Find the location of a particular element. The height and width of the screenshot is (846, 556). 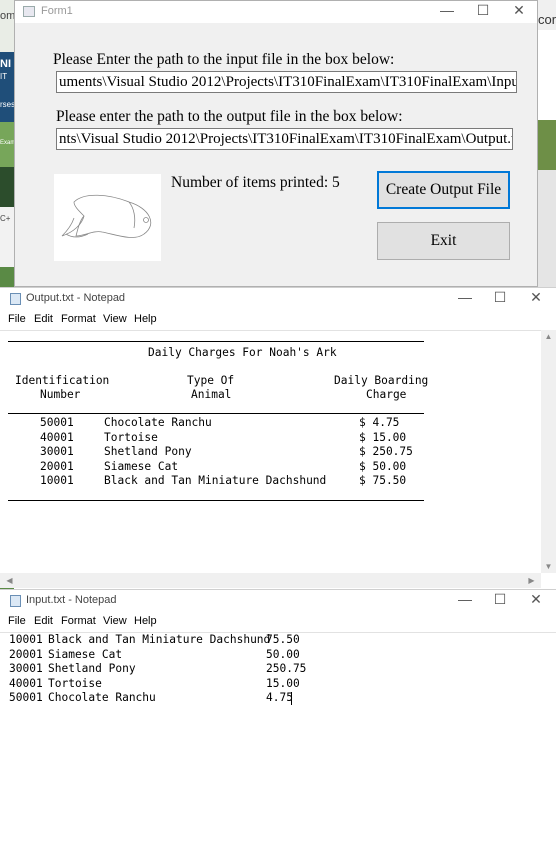

row-animal: Chocolate Ranchu is located at coordinates (158, 422).